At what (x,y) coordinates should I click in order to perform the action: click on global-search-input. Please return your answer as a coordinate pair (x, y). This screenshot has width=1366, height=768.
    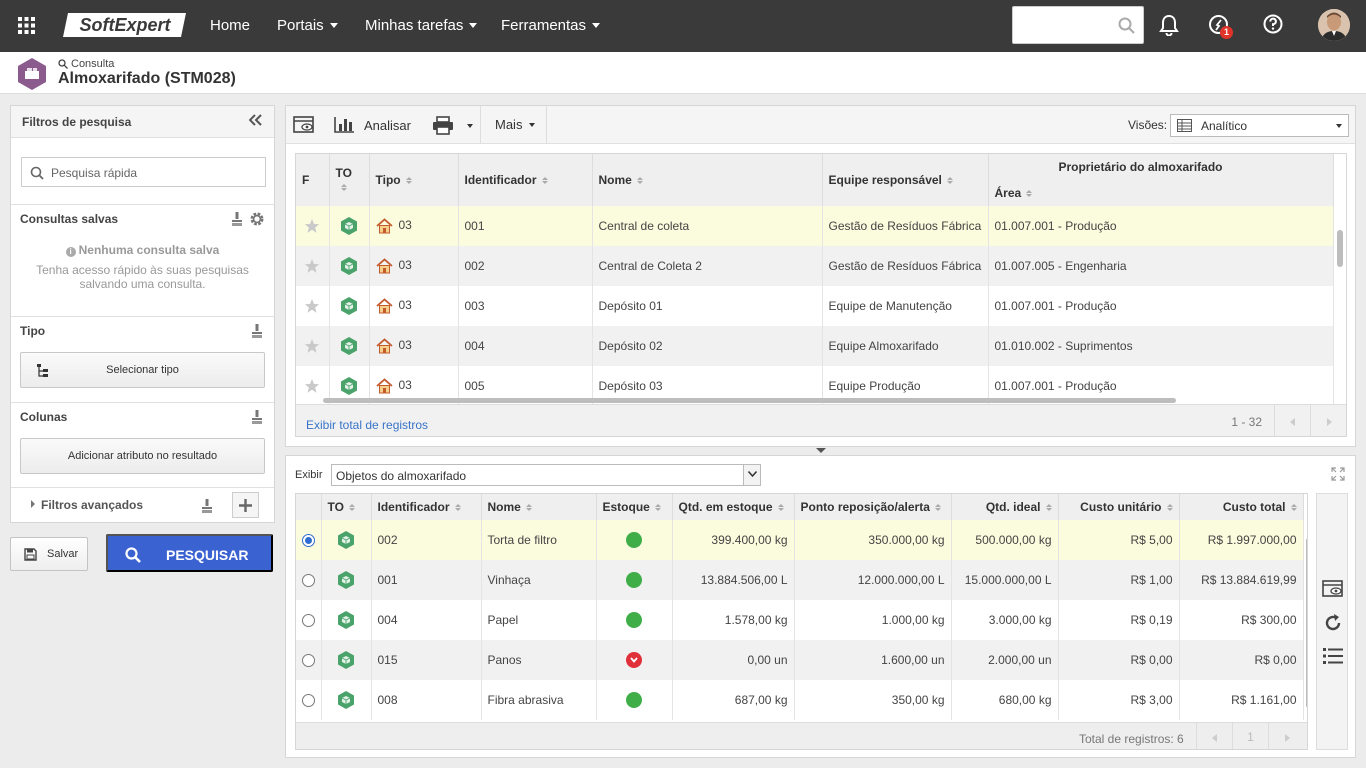
    Looking at the image, I should click on (1078, 25).